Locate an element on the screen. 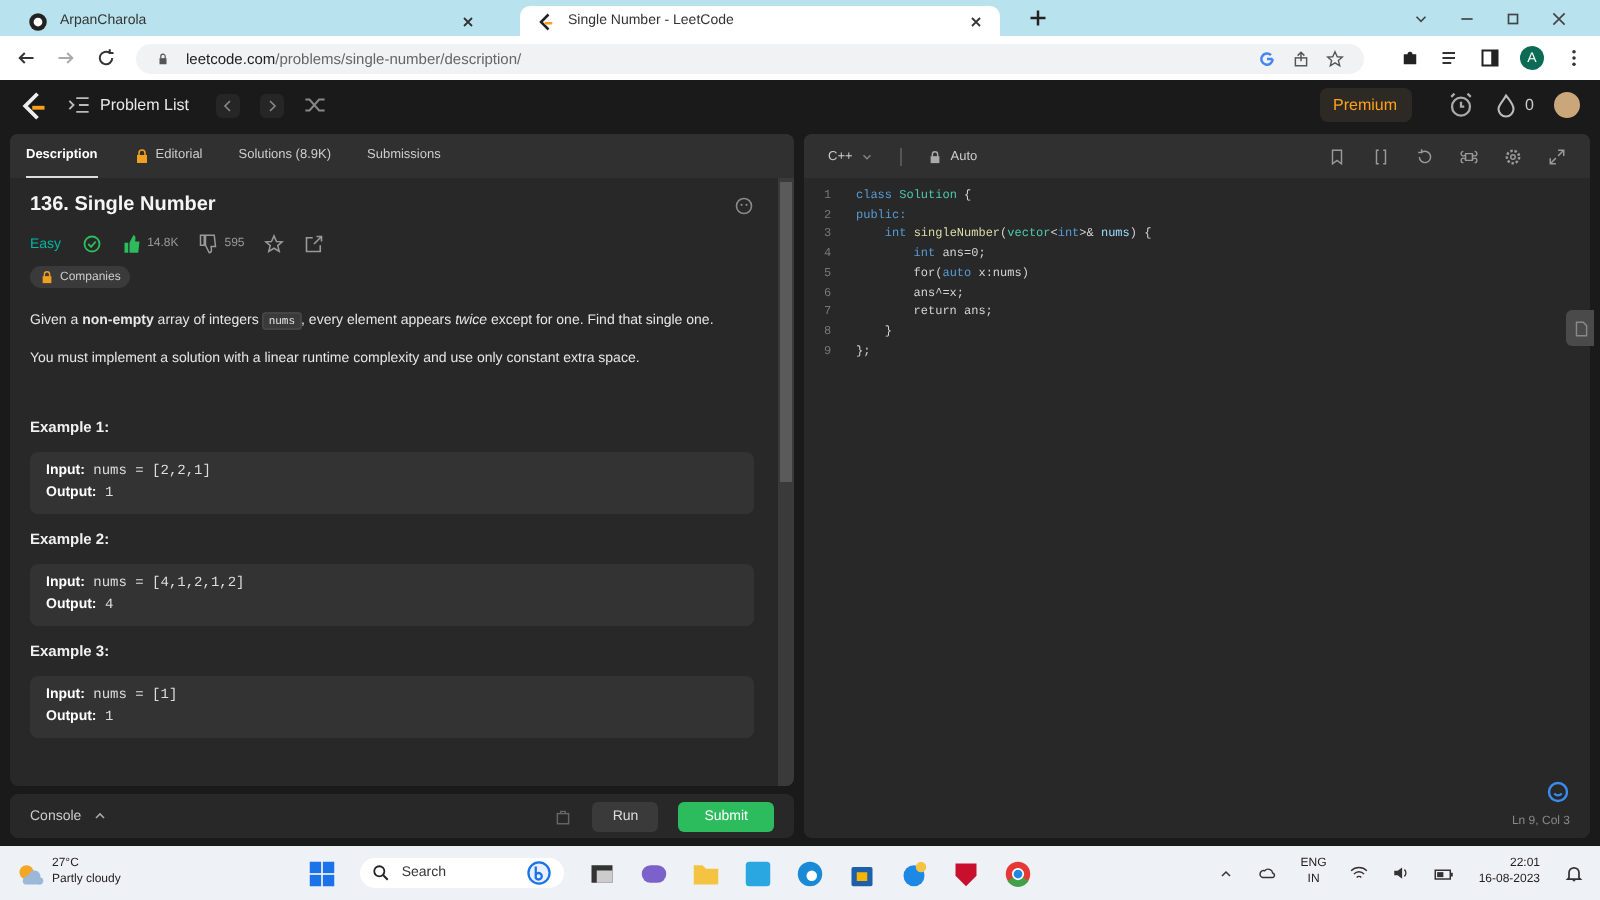  chevron-right-icon is located at coordinates (272, 105).